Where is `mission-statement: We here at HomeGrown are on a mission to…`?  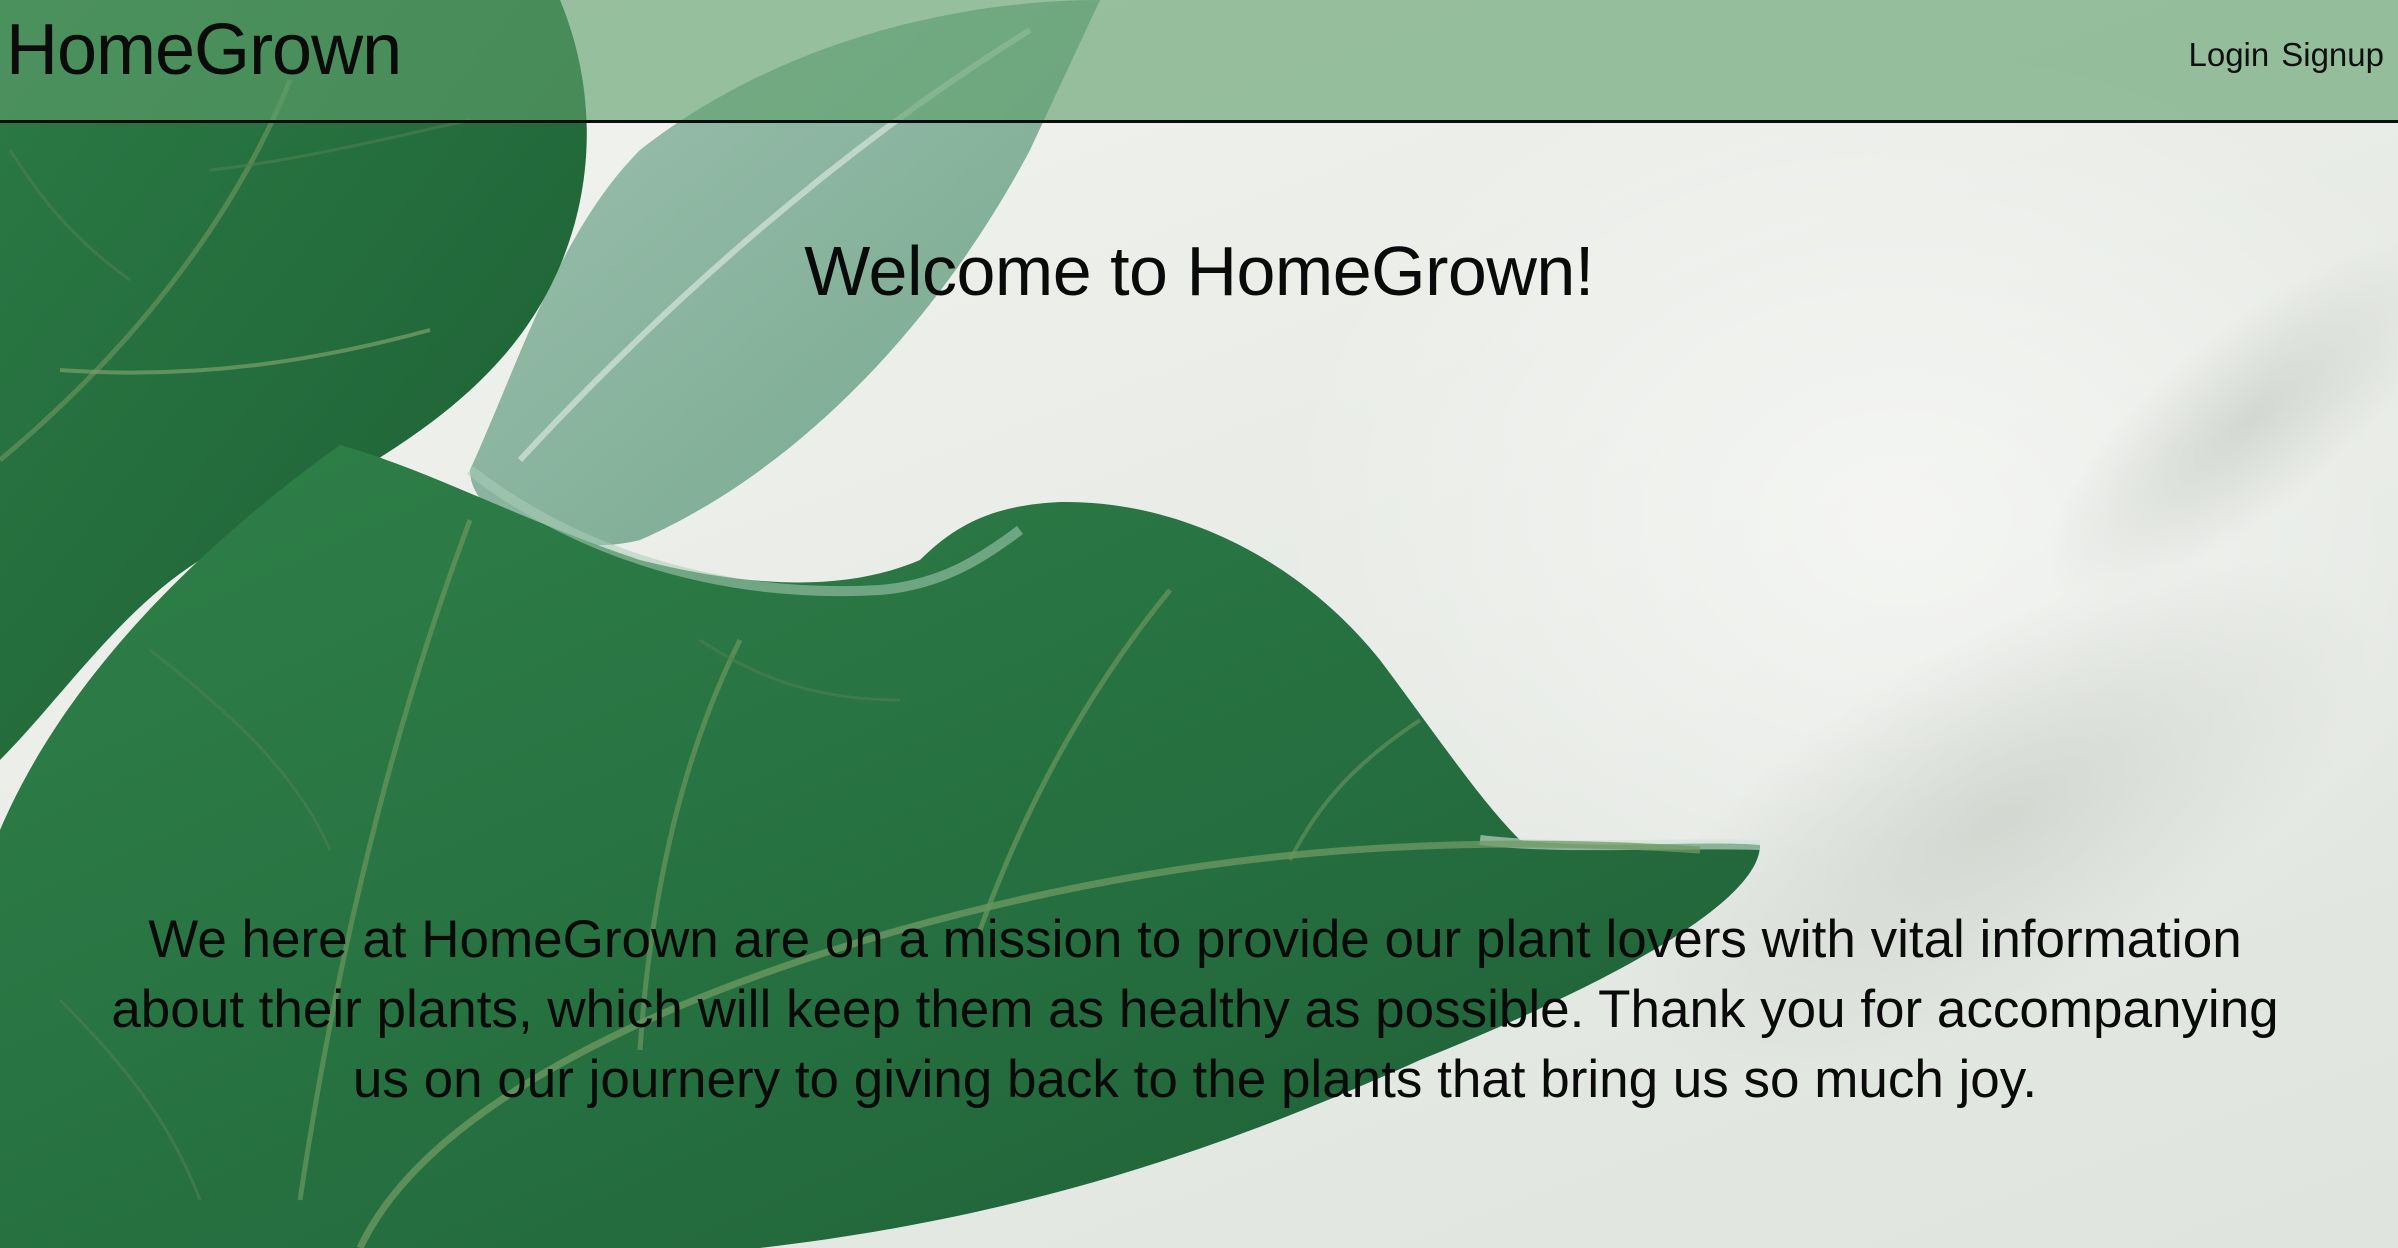
mission-statement: We here at HomeGrown are on a mission to… is located at coordinates (1195, 1009).